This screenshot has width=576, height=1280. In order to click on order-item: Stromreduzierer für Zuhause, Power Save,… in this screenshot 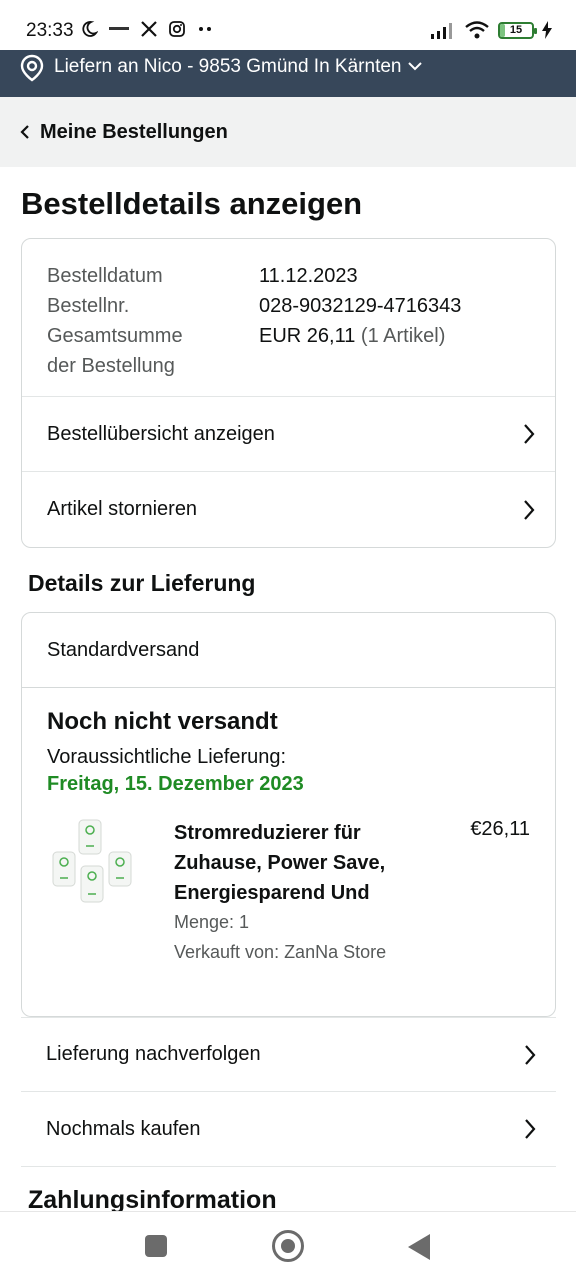, I will do `click(288, 893)`.